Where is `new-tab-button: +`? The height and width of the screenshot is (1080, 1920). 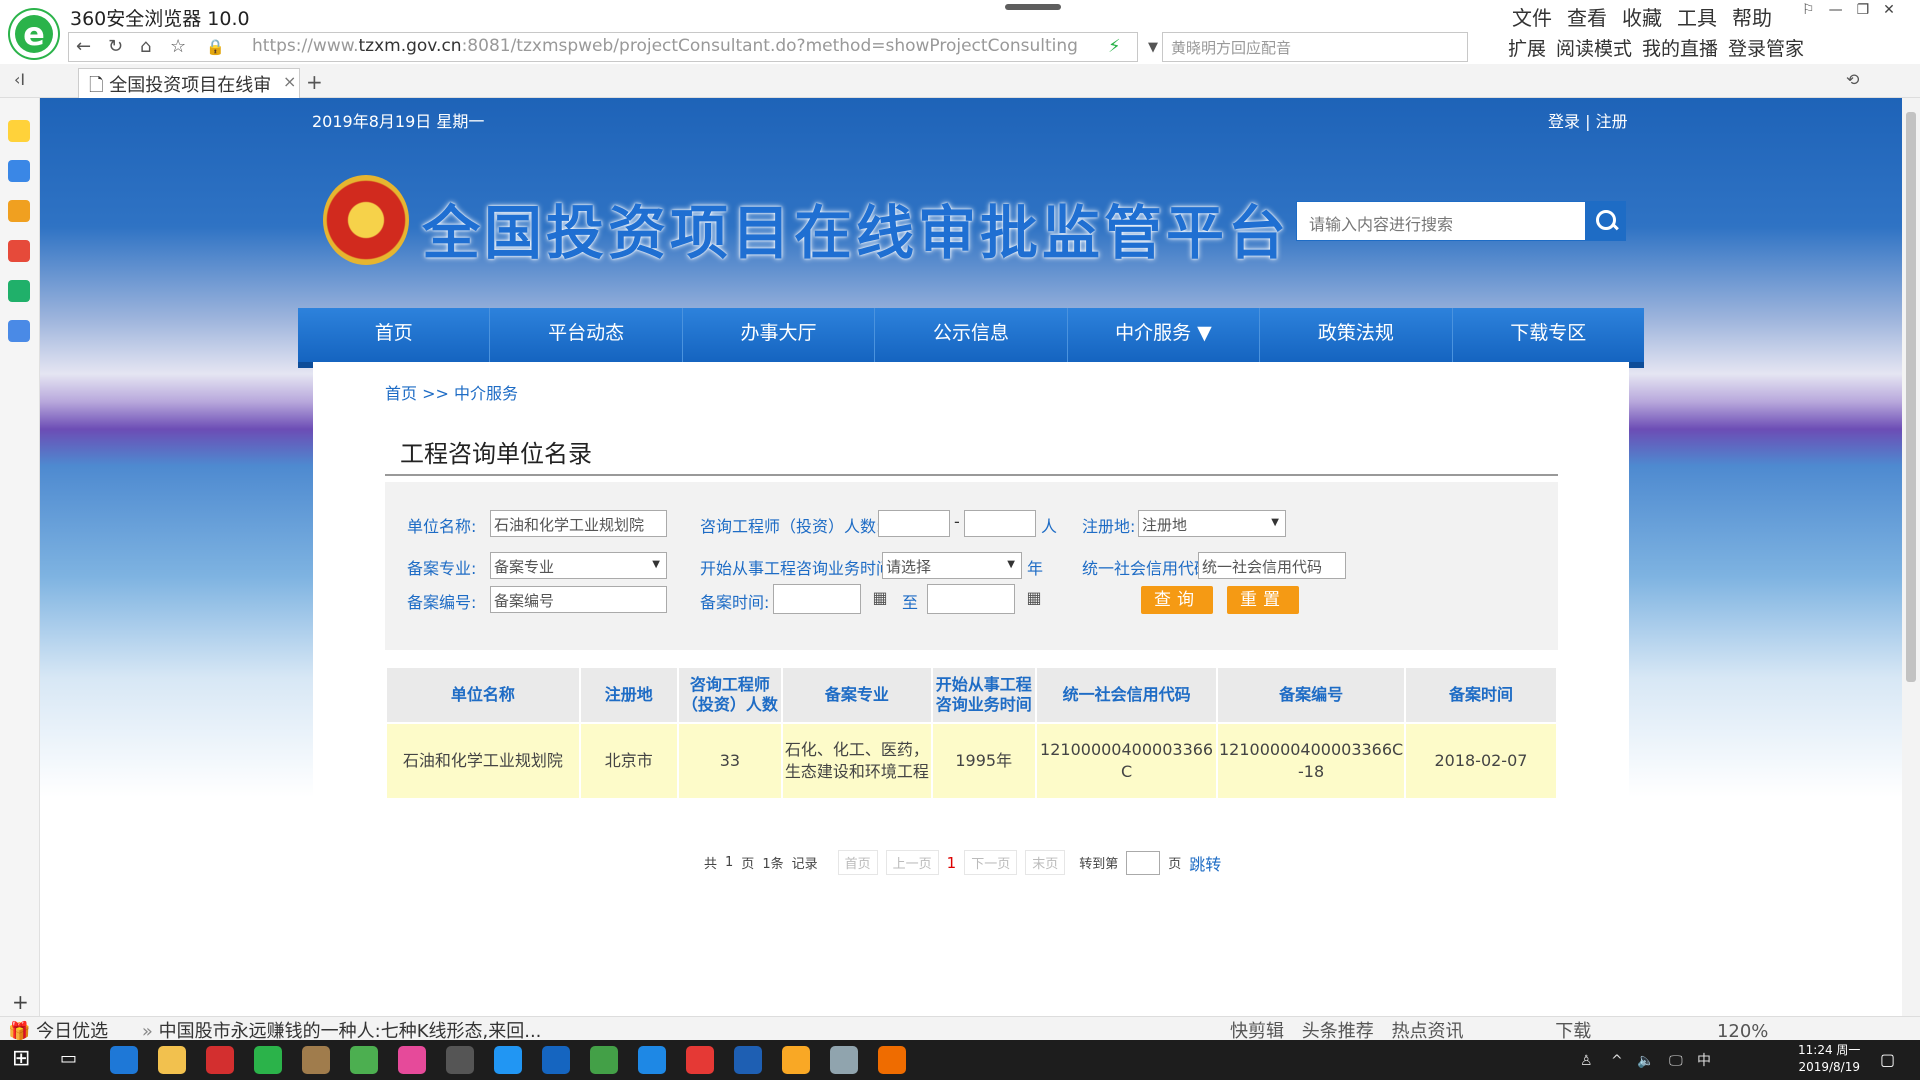 new-tab-button: + is located at coordinates (314, 82).